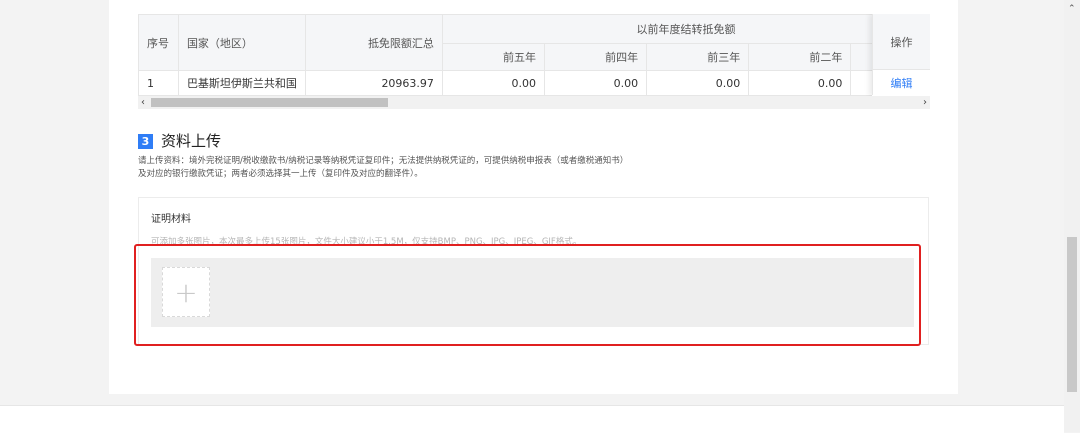  I want to click on cell-year-3: 0.00, so click(698, 83).